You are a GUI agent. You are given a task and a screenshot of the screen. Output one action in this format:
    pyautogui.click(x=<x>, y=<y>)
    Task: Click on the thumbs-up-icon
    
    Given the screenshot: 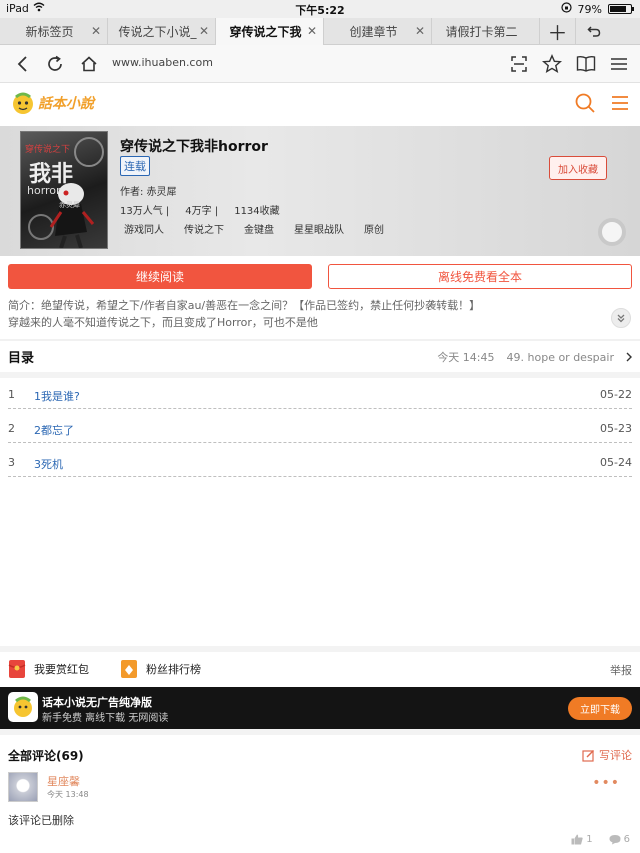 What is the action you would take?
    pyautogui.click(x=577, y=839)
    